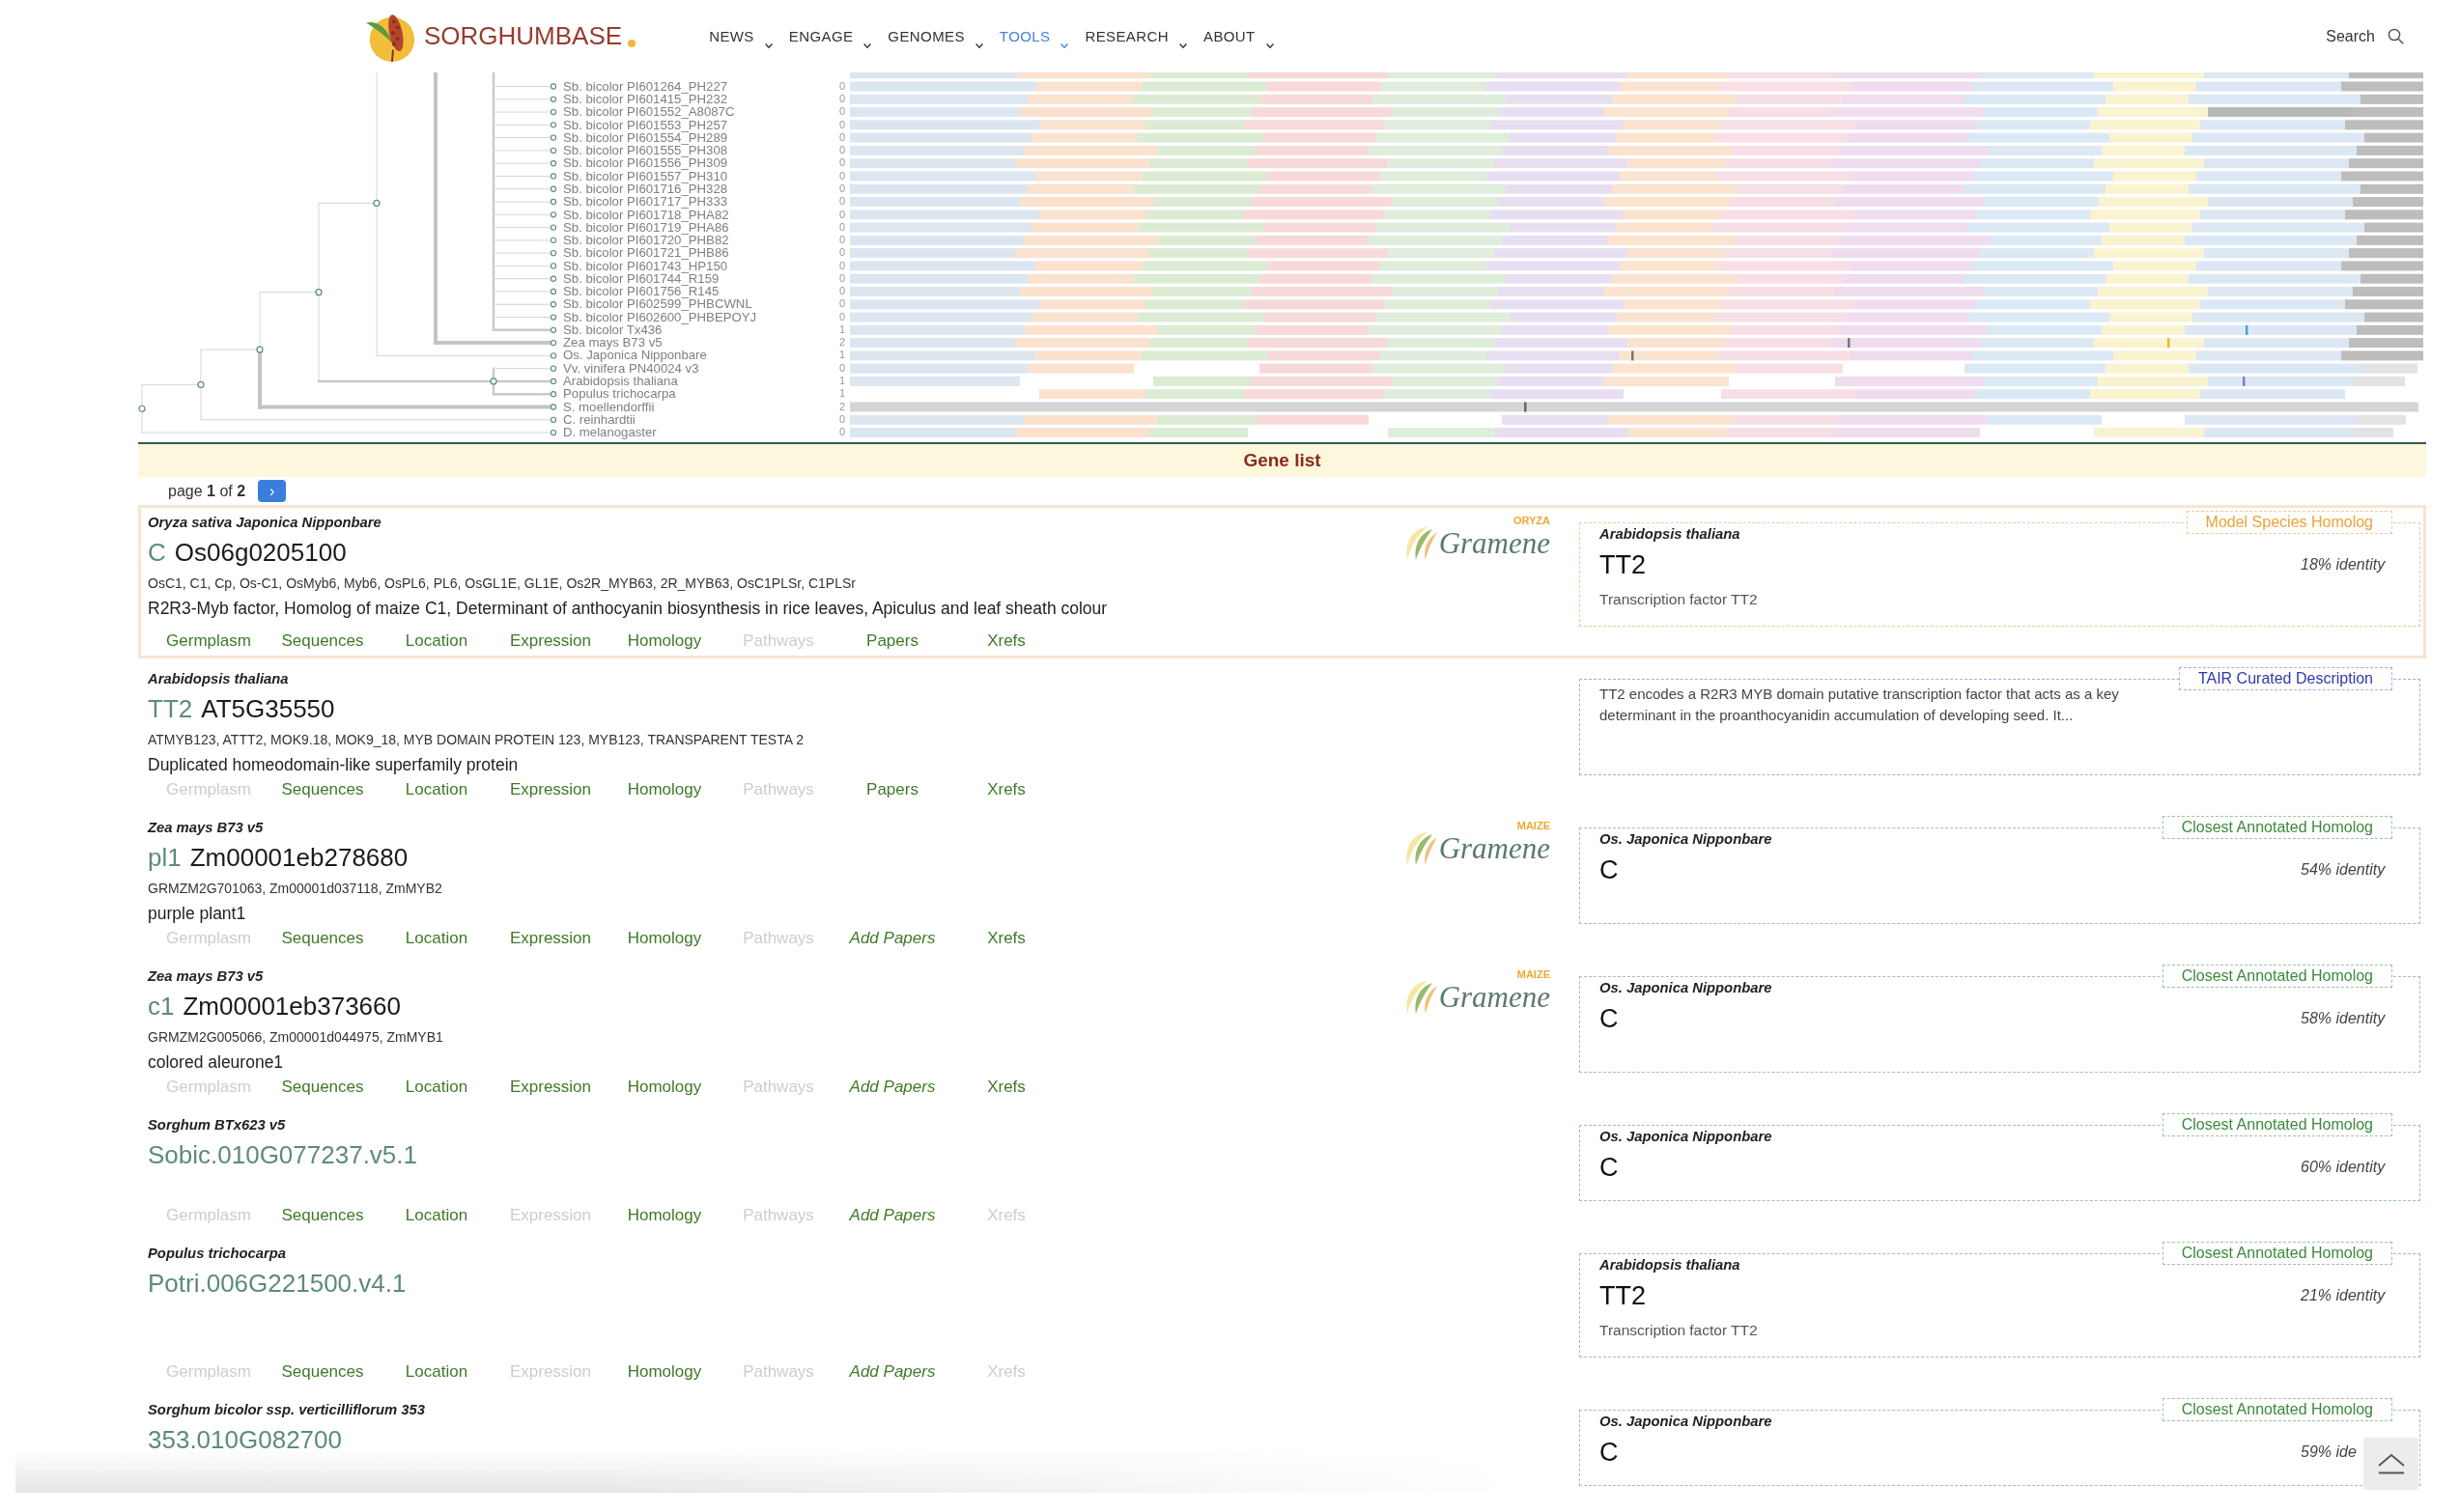  I want to click on search-link: Search, so click(2365, 36).